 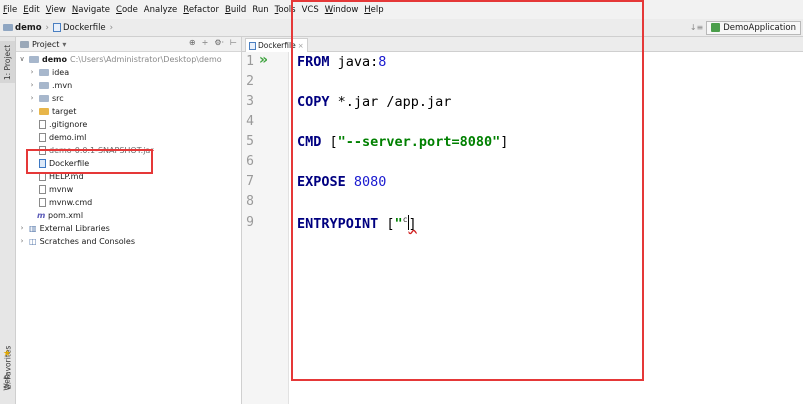 What do you see at coordinates (61, 189) in the screenshot?
I see `tree-item-label: mvnw` at bounding box center [61, 189].